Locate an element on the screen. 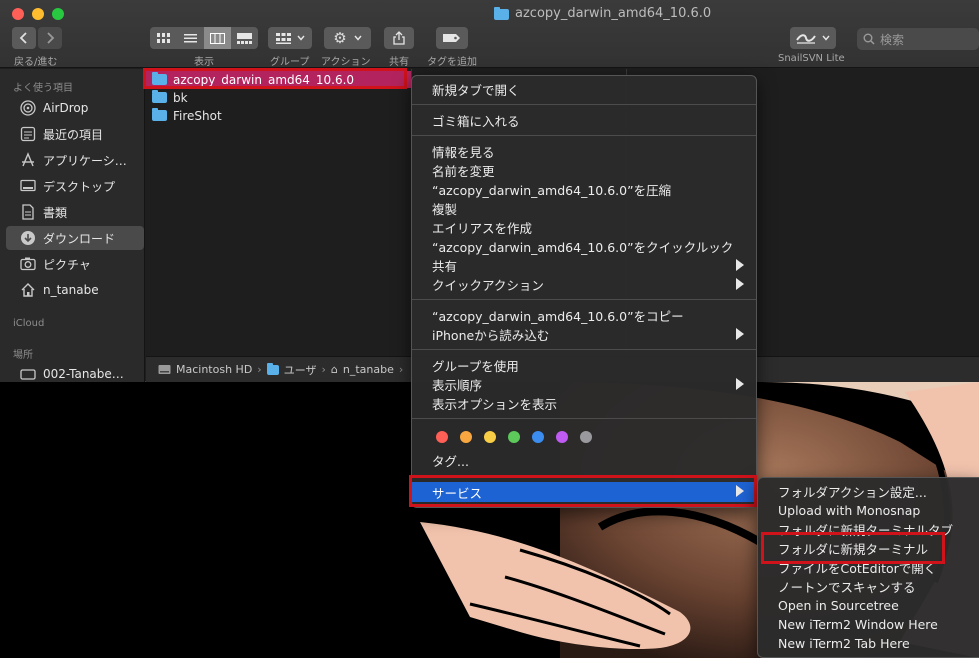 This screenshot has width=979, height=658. sidebar-item-recents: 最近の項目 is located at coordinates (75, 134).